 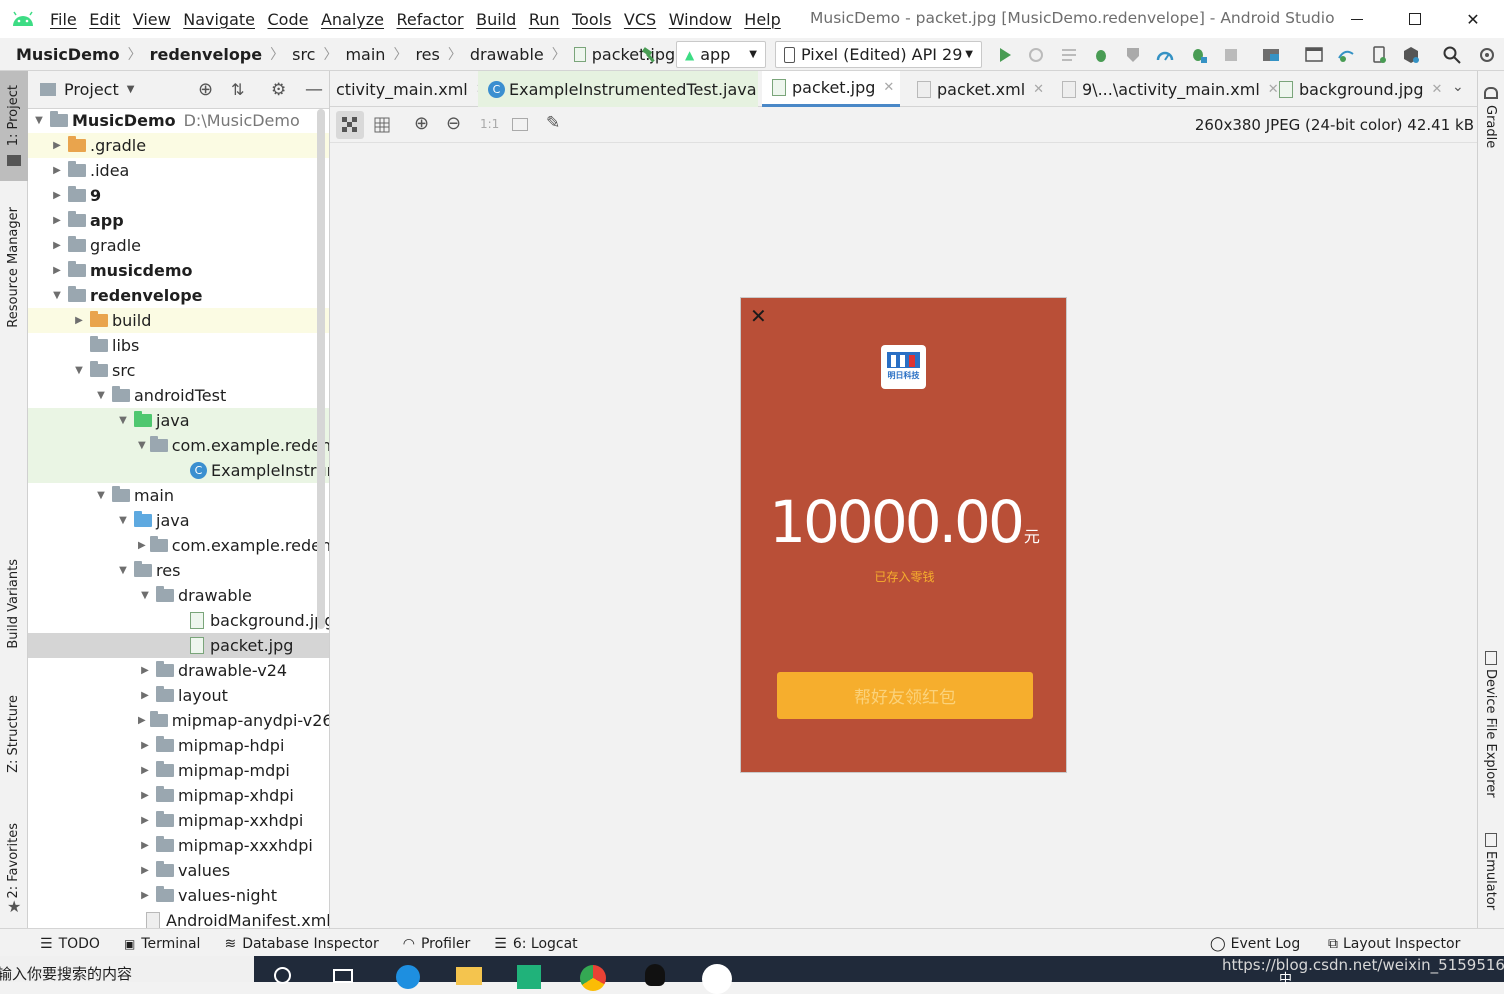 What do you see at coordinates (178, 495) in the screenshot?
I see `tree-item: ▼ main` at bounding box center [178, 495].